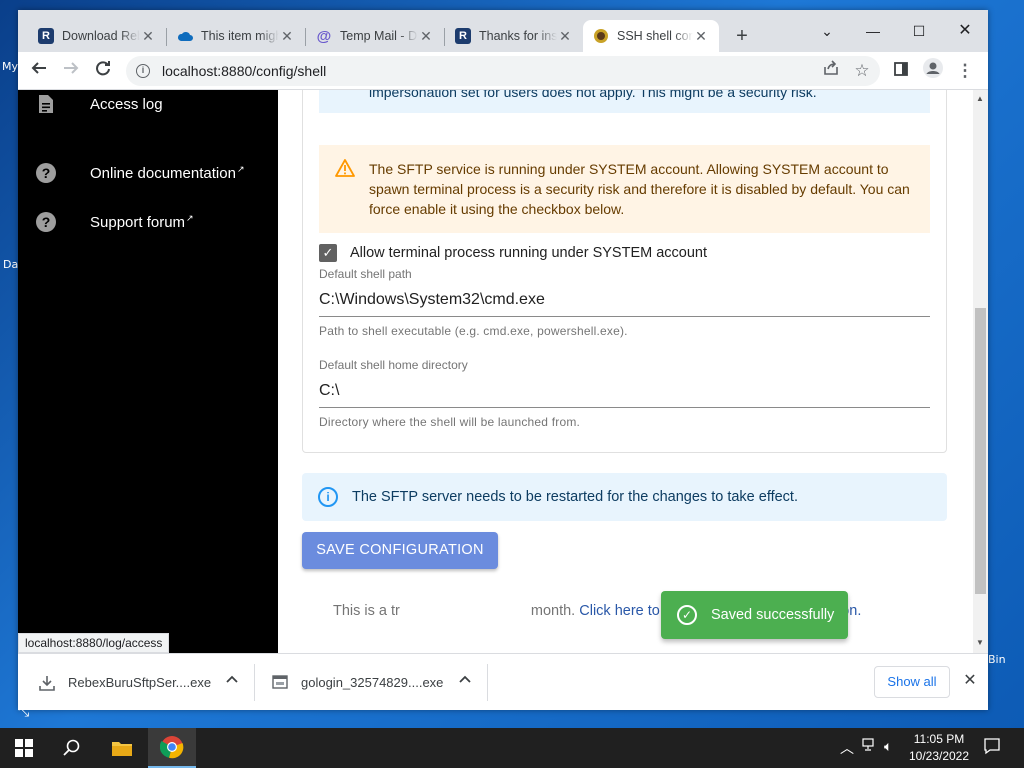 This screenshot has width=1024, height=768. I want to click on allow-system-terminal-checkbox: ✓, so click(328, 253).